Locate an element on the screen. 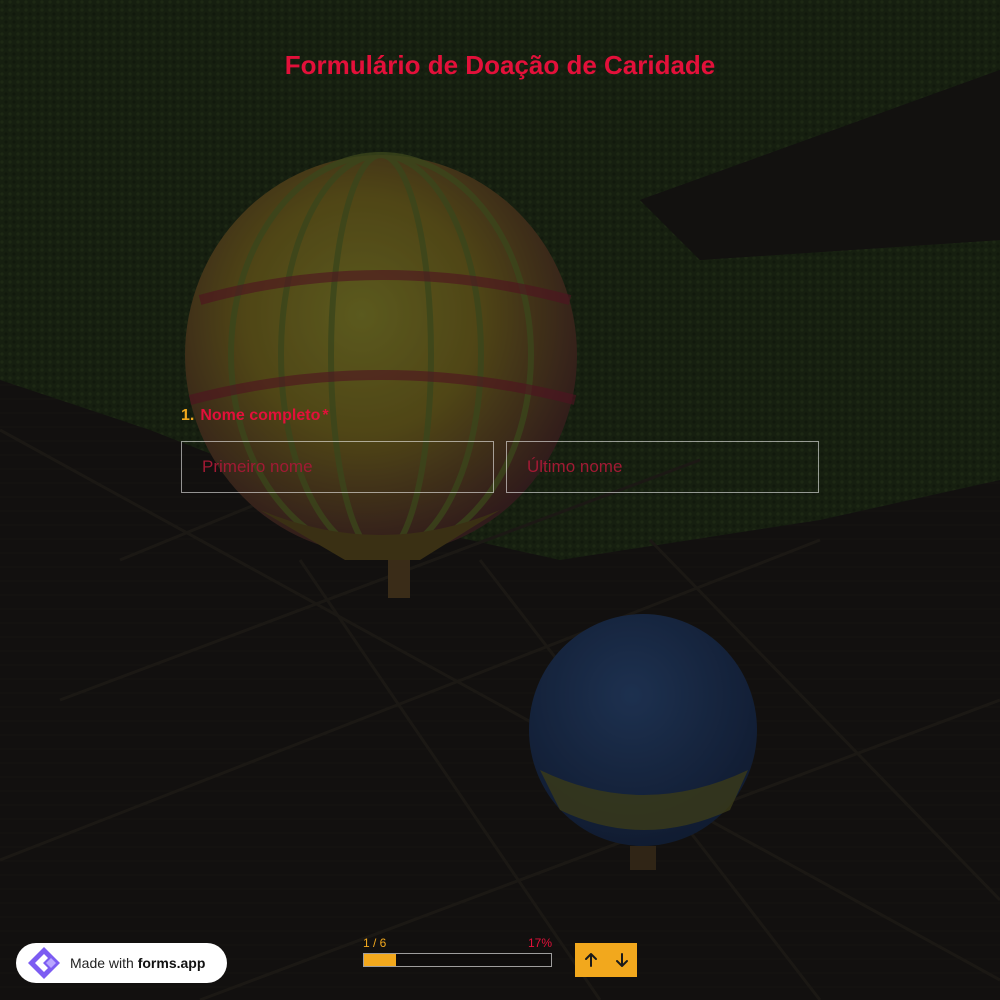 The image size is (1000, 1000). question-label-text: Nome completo is located at coordinates (260, 415).